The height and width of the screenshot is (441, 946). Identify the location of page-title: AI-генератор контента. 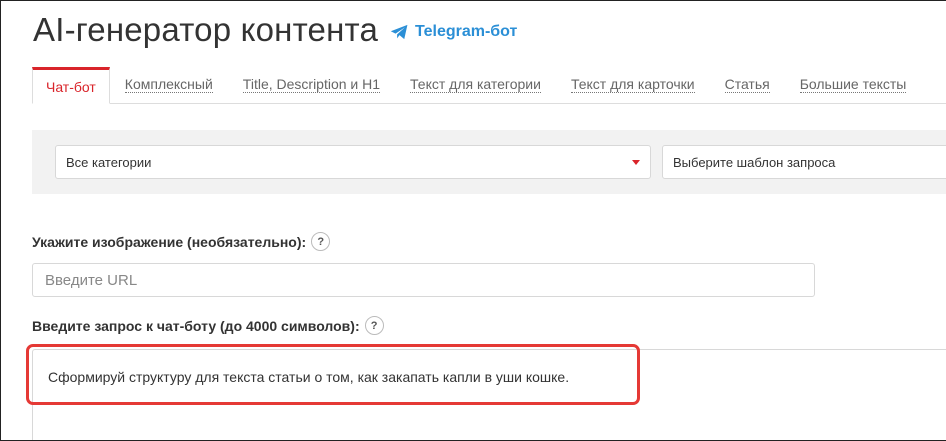
(206, 29).